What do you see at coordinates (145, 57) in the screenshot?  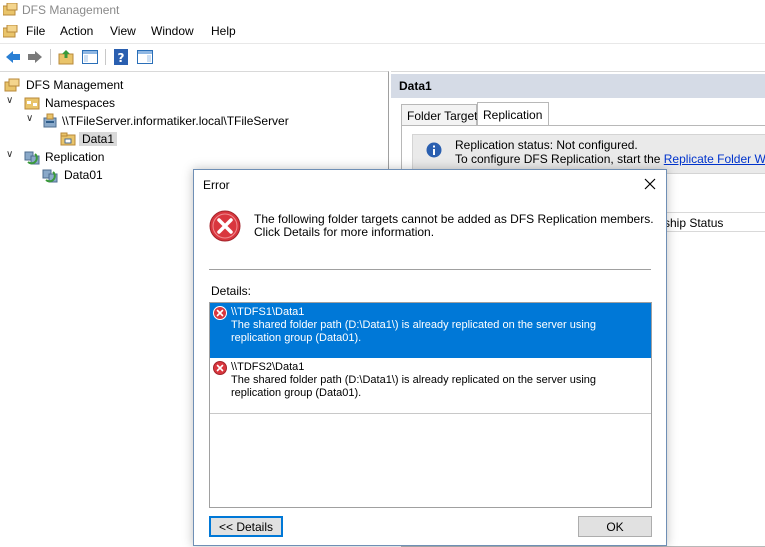 I see `action-pane-icon` at bounding box center [145, 57].